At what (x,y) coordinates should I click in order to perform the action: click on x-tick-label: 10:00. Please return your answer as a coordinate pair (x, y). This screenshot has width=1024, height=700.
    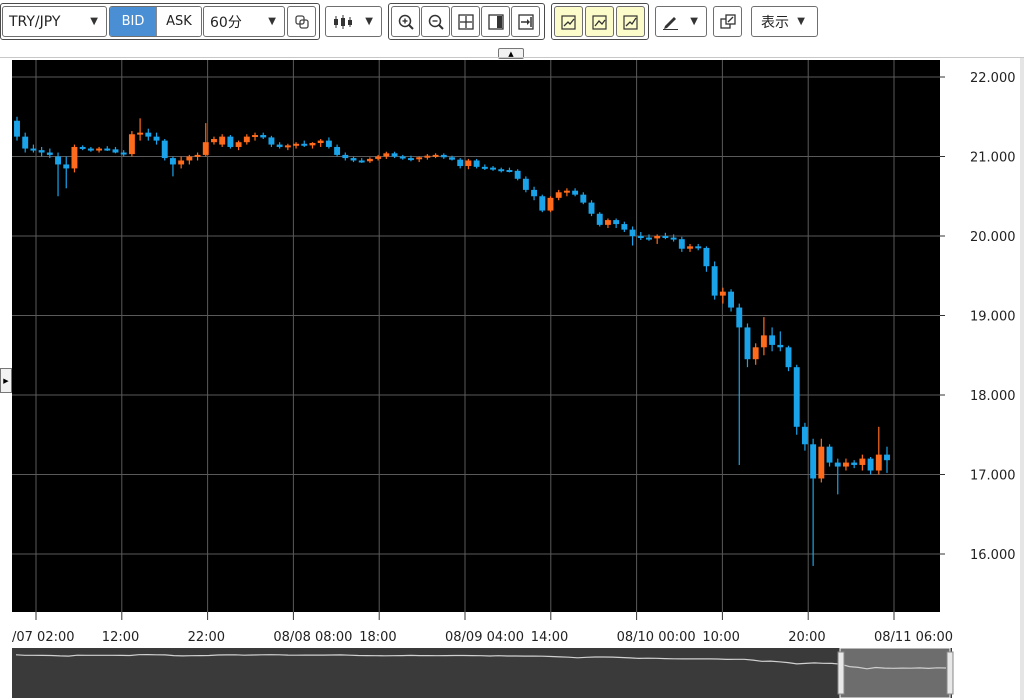
    Looking at the image, I should click on (720, 637).